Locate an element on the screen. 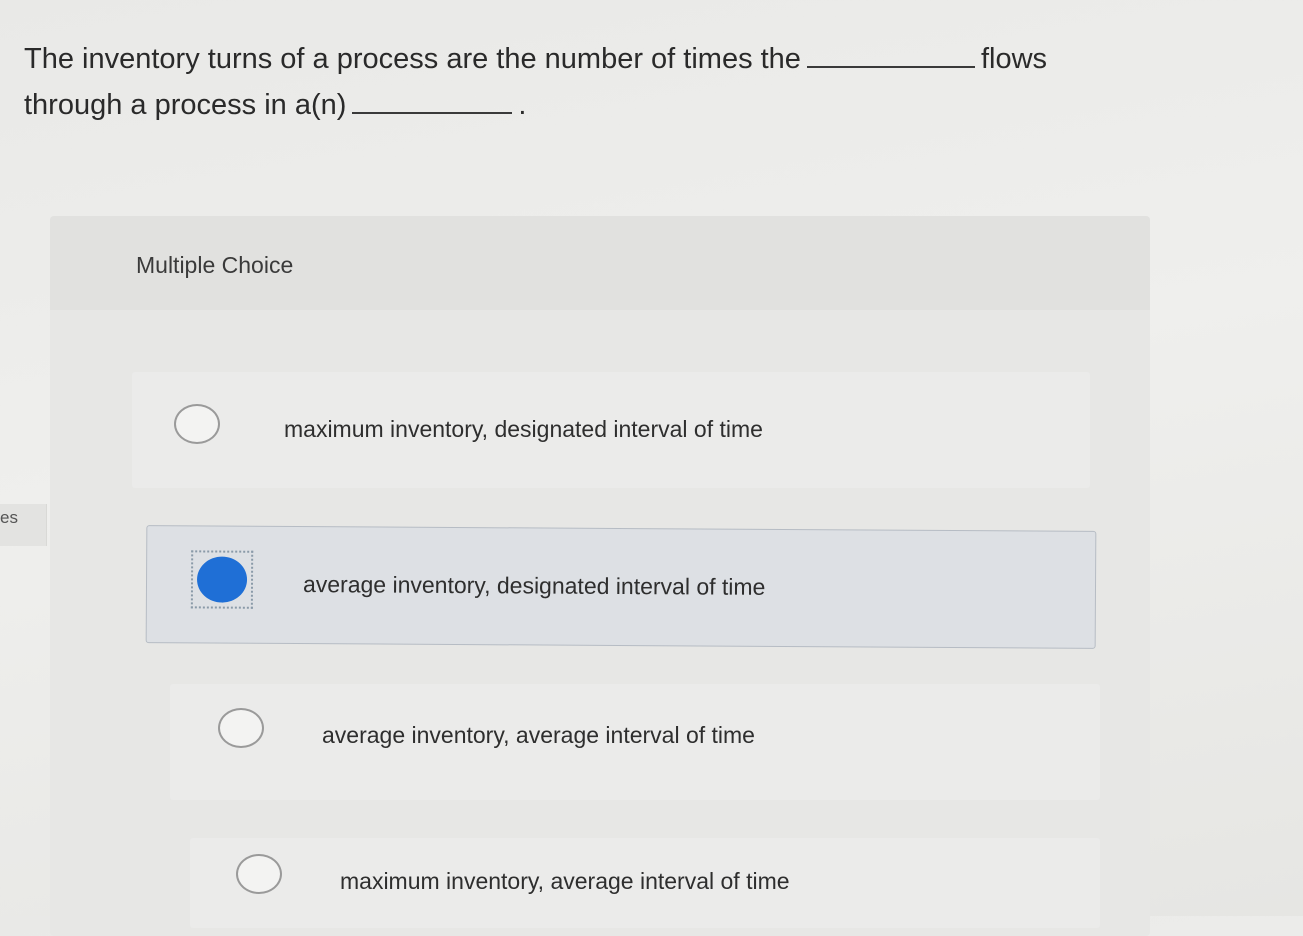 Image resolution: width=1303 pixels, height=936 pixels. question-text-part-3: through a process in a(n) is located at coordinates (185, 105).